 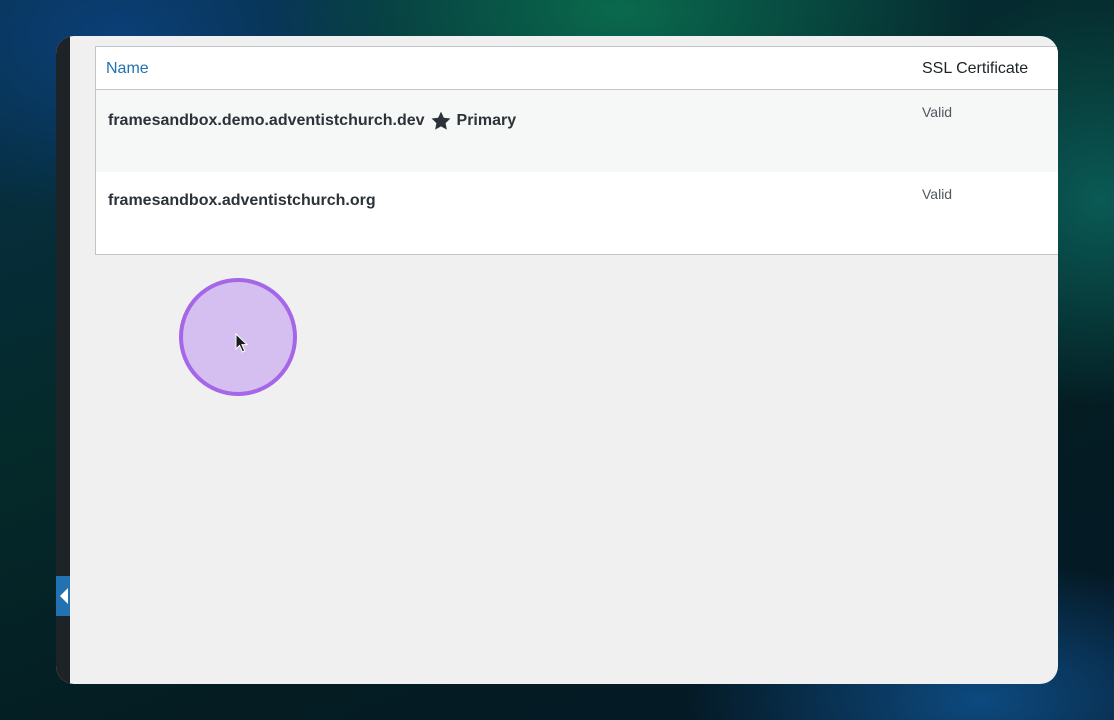 What do you see at coordinates (577, 68) in the screenshot?
I see `table-header: Name SSL Certificate` at bounding box center [577, 68].